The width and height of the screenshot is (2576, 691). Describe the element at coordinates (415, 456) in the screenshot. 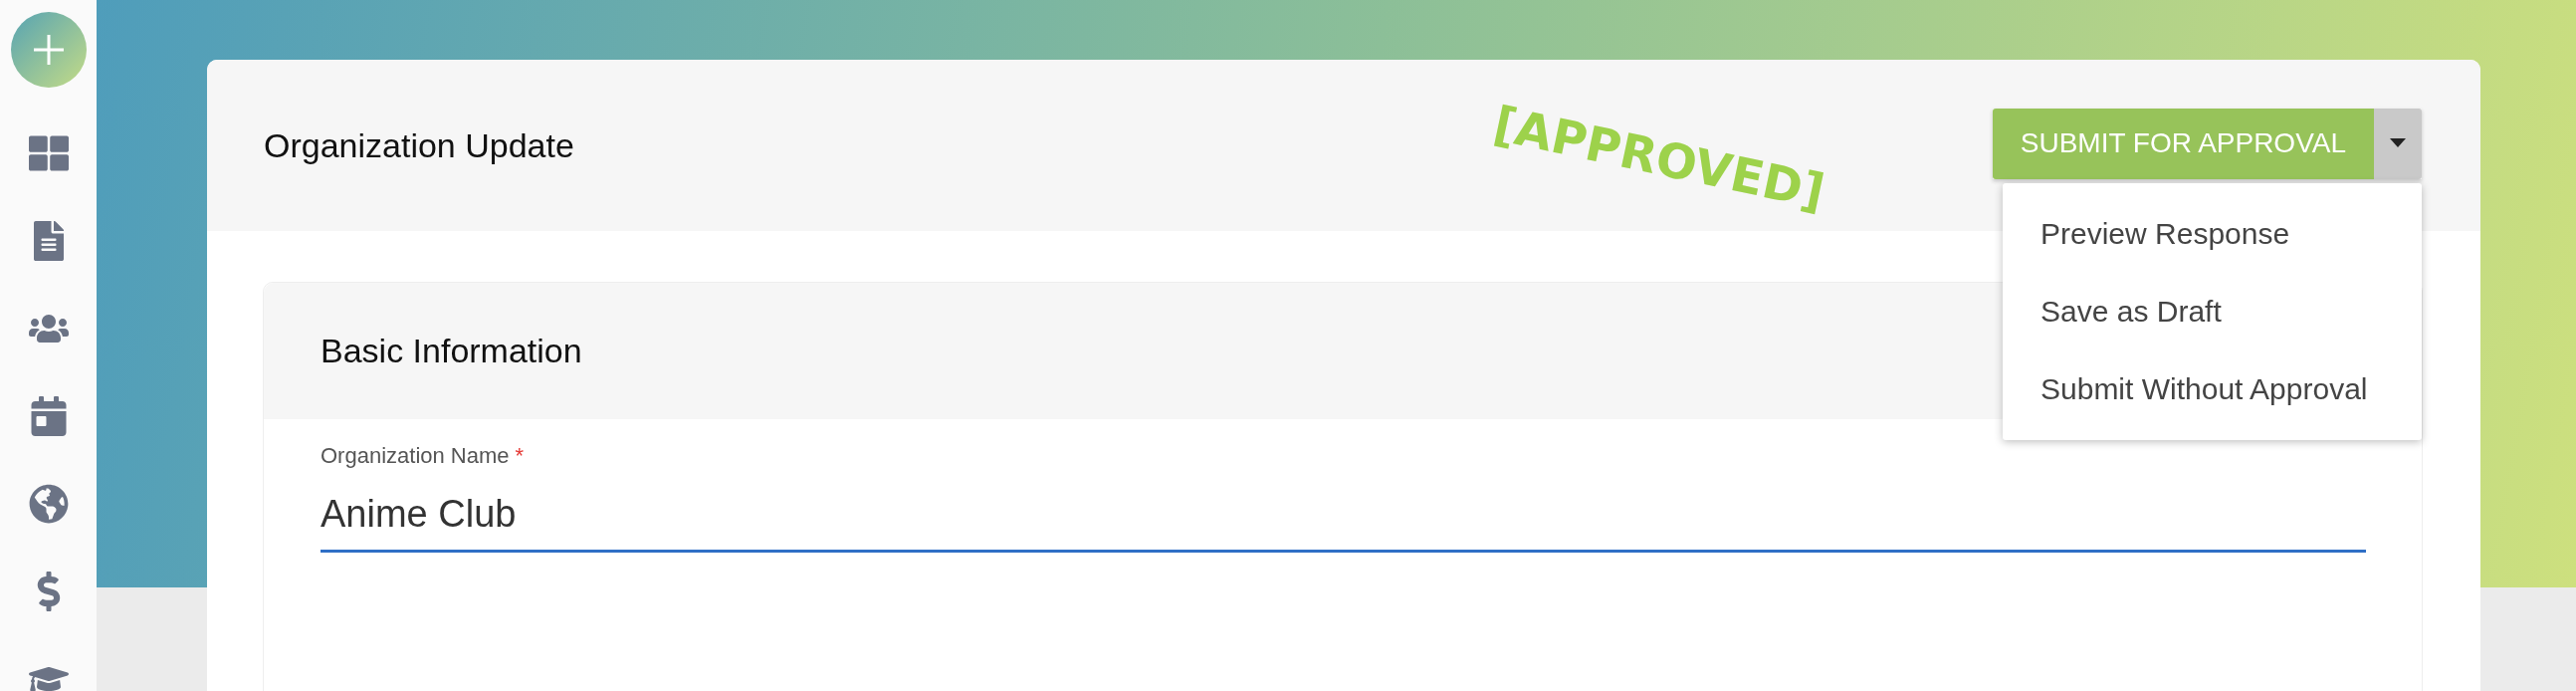

I see `field-label: Organization Name` at that location.